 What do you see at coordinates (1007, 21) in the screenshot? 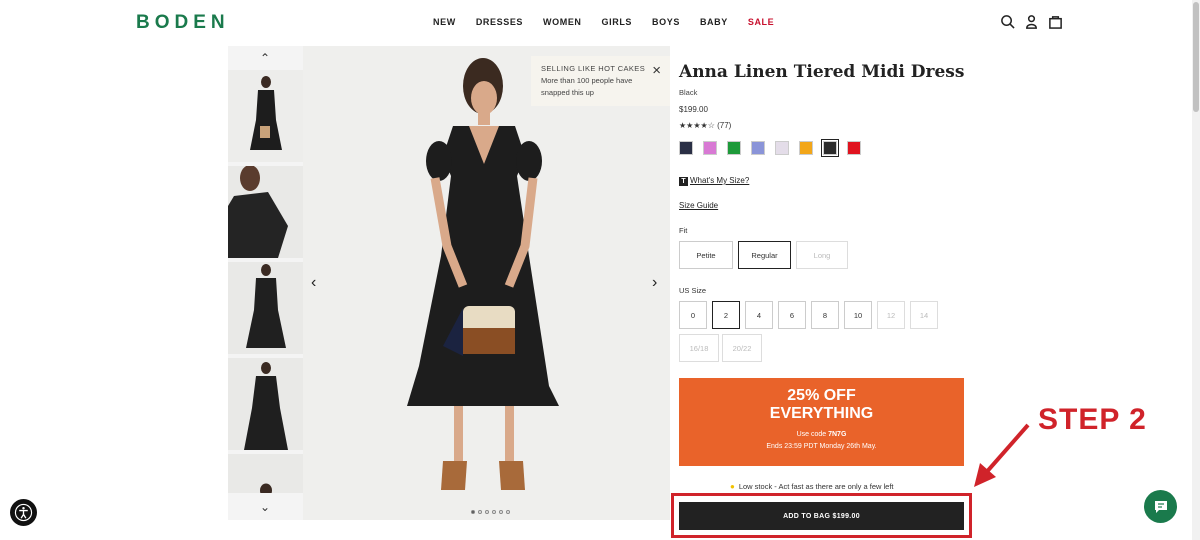
I see `search-icon` at bounding box center [1007, 21].